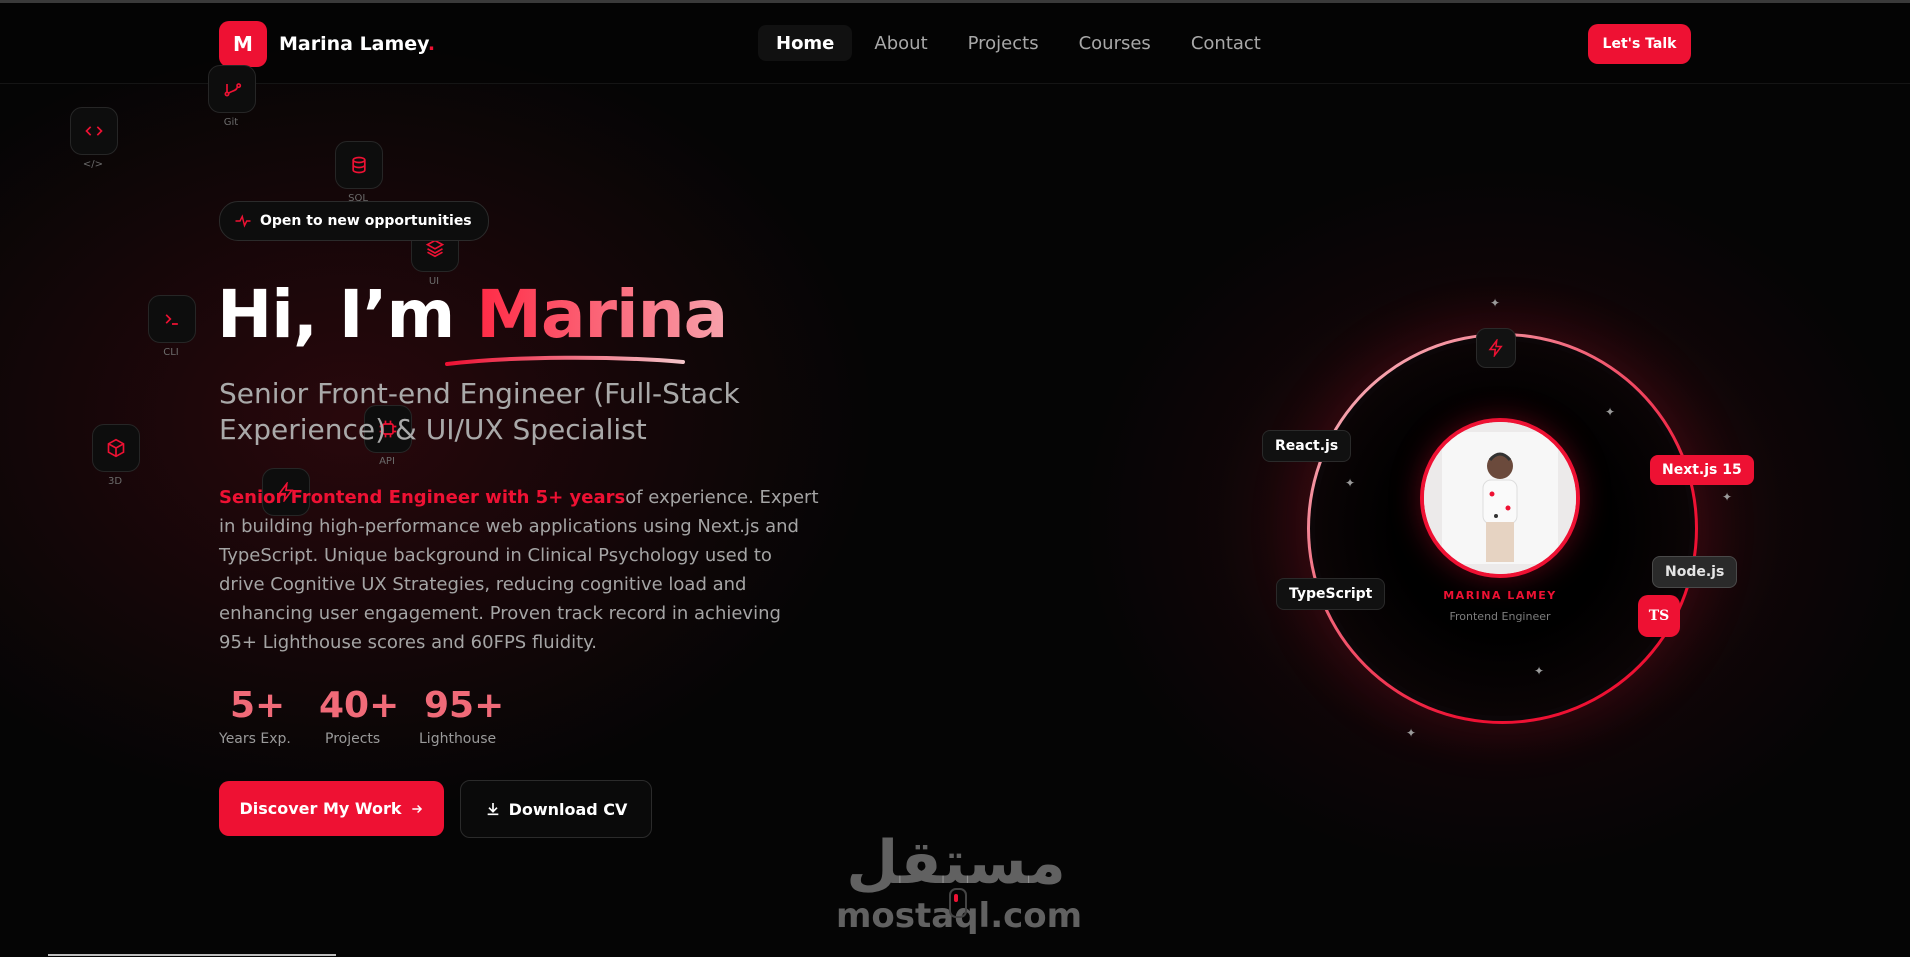 The height and width of the screenshot is (957, 1910). What do you see at coordinates (255, 739) in the screenshot?
I see `stat-years-label: Years Exp.` at bounding box center [255, 739].